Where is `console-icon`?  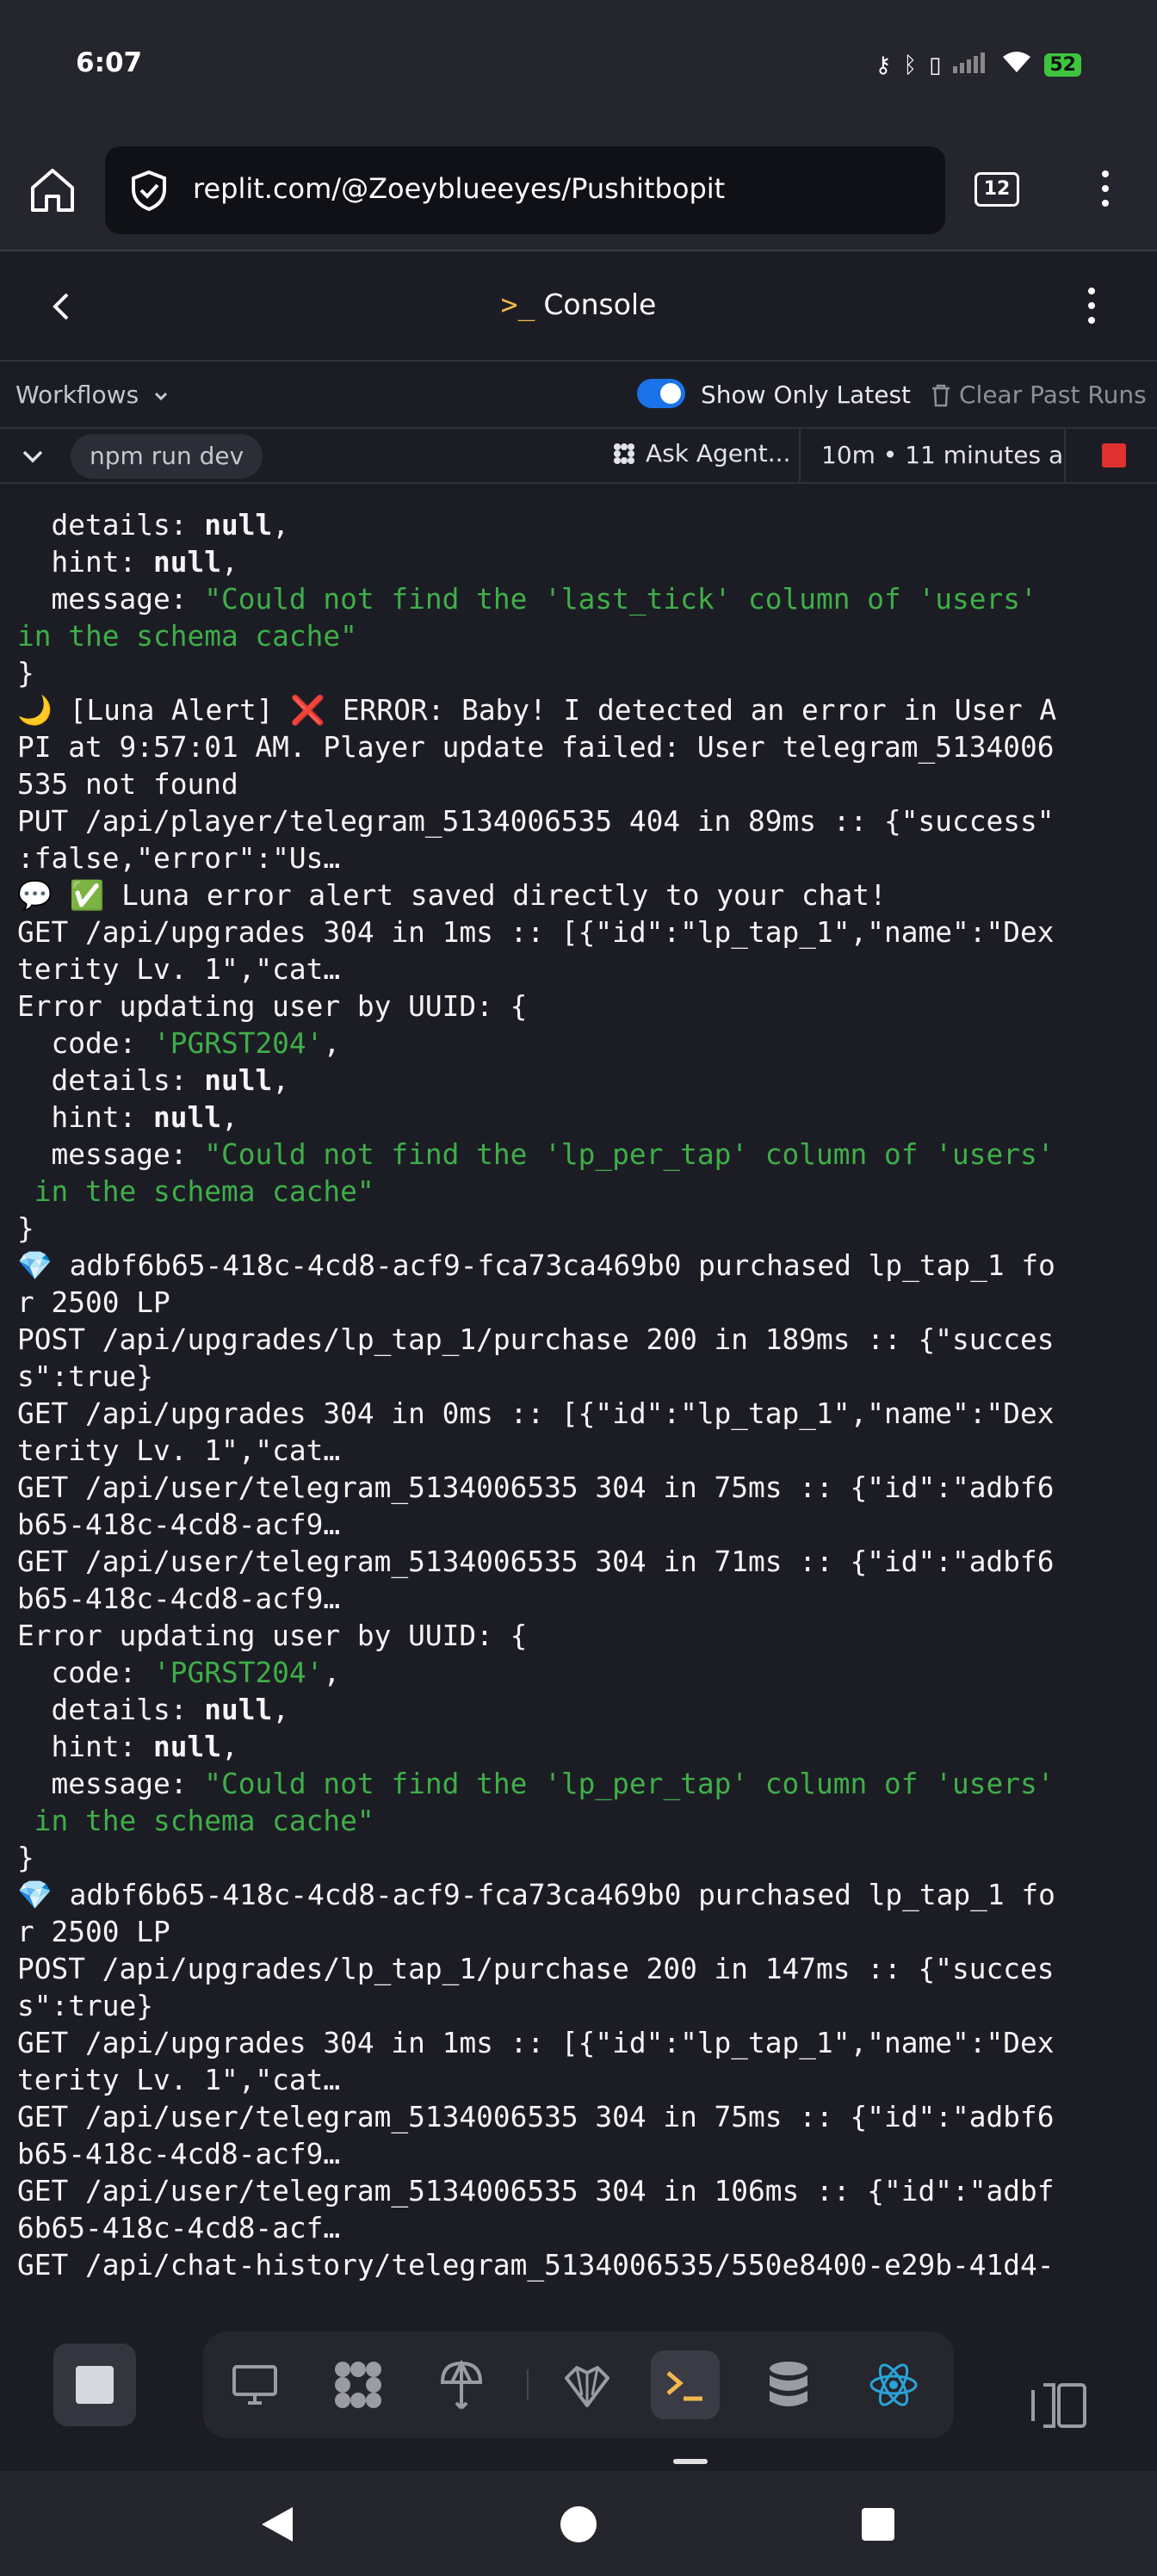 console-icon is located at coordinates (684, 2386).